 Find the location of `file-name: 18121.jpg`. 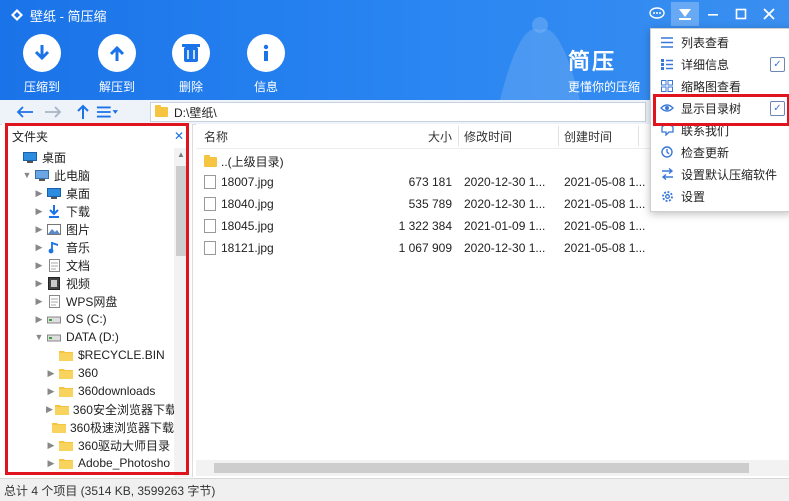

file-name: 18121.jpg is located at coordinates (247, 248).